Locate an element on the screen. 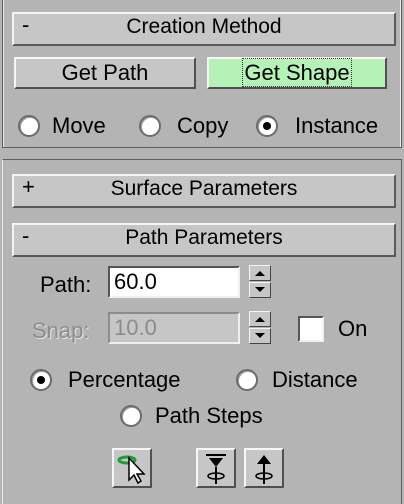  percentage-radio is located at coordinates (41, 380).